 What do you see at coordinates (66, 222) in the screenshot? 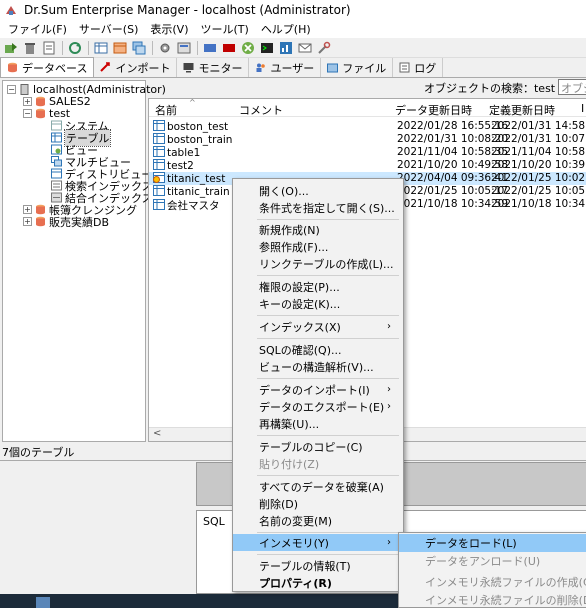
I see `tree-node-sales-db: + 販売実績DB` at bounding box center [66, 222].